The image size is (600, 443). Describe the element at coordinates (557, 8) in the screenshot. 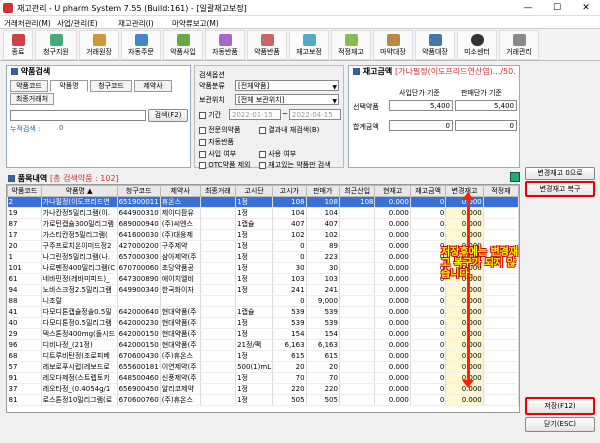

I see `maximize-button: ☐` at that location.